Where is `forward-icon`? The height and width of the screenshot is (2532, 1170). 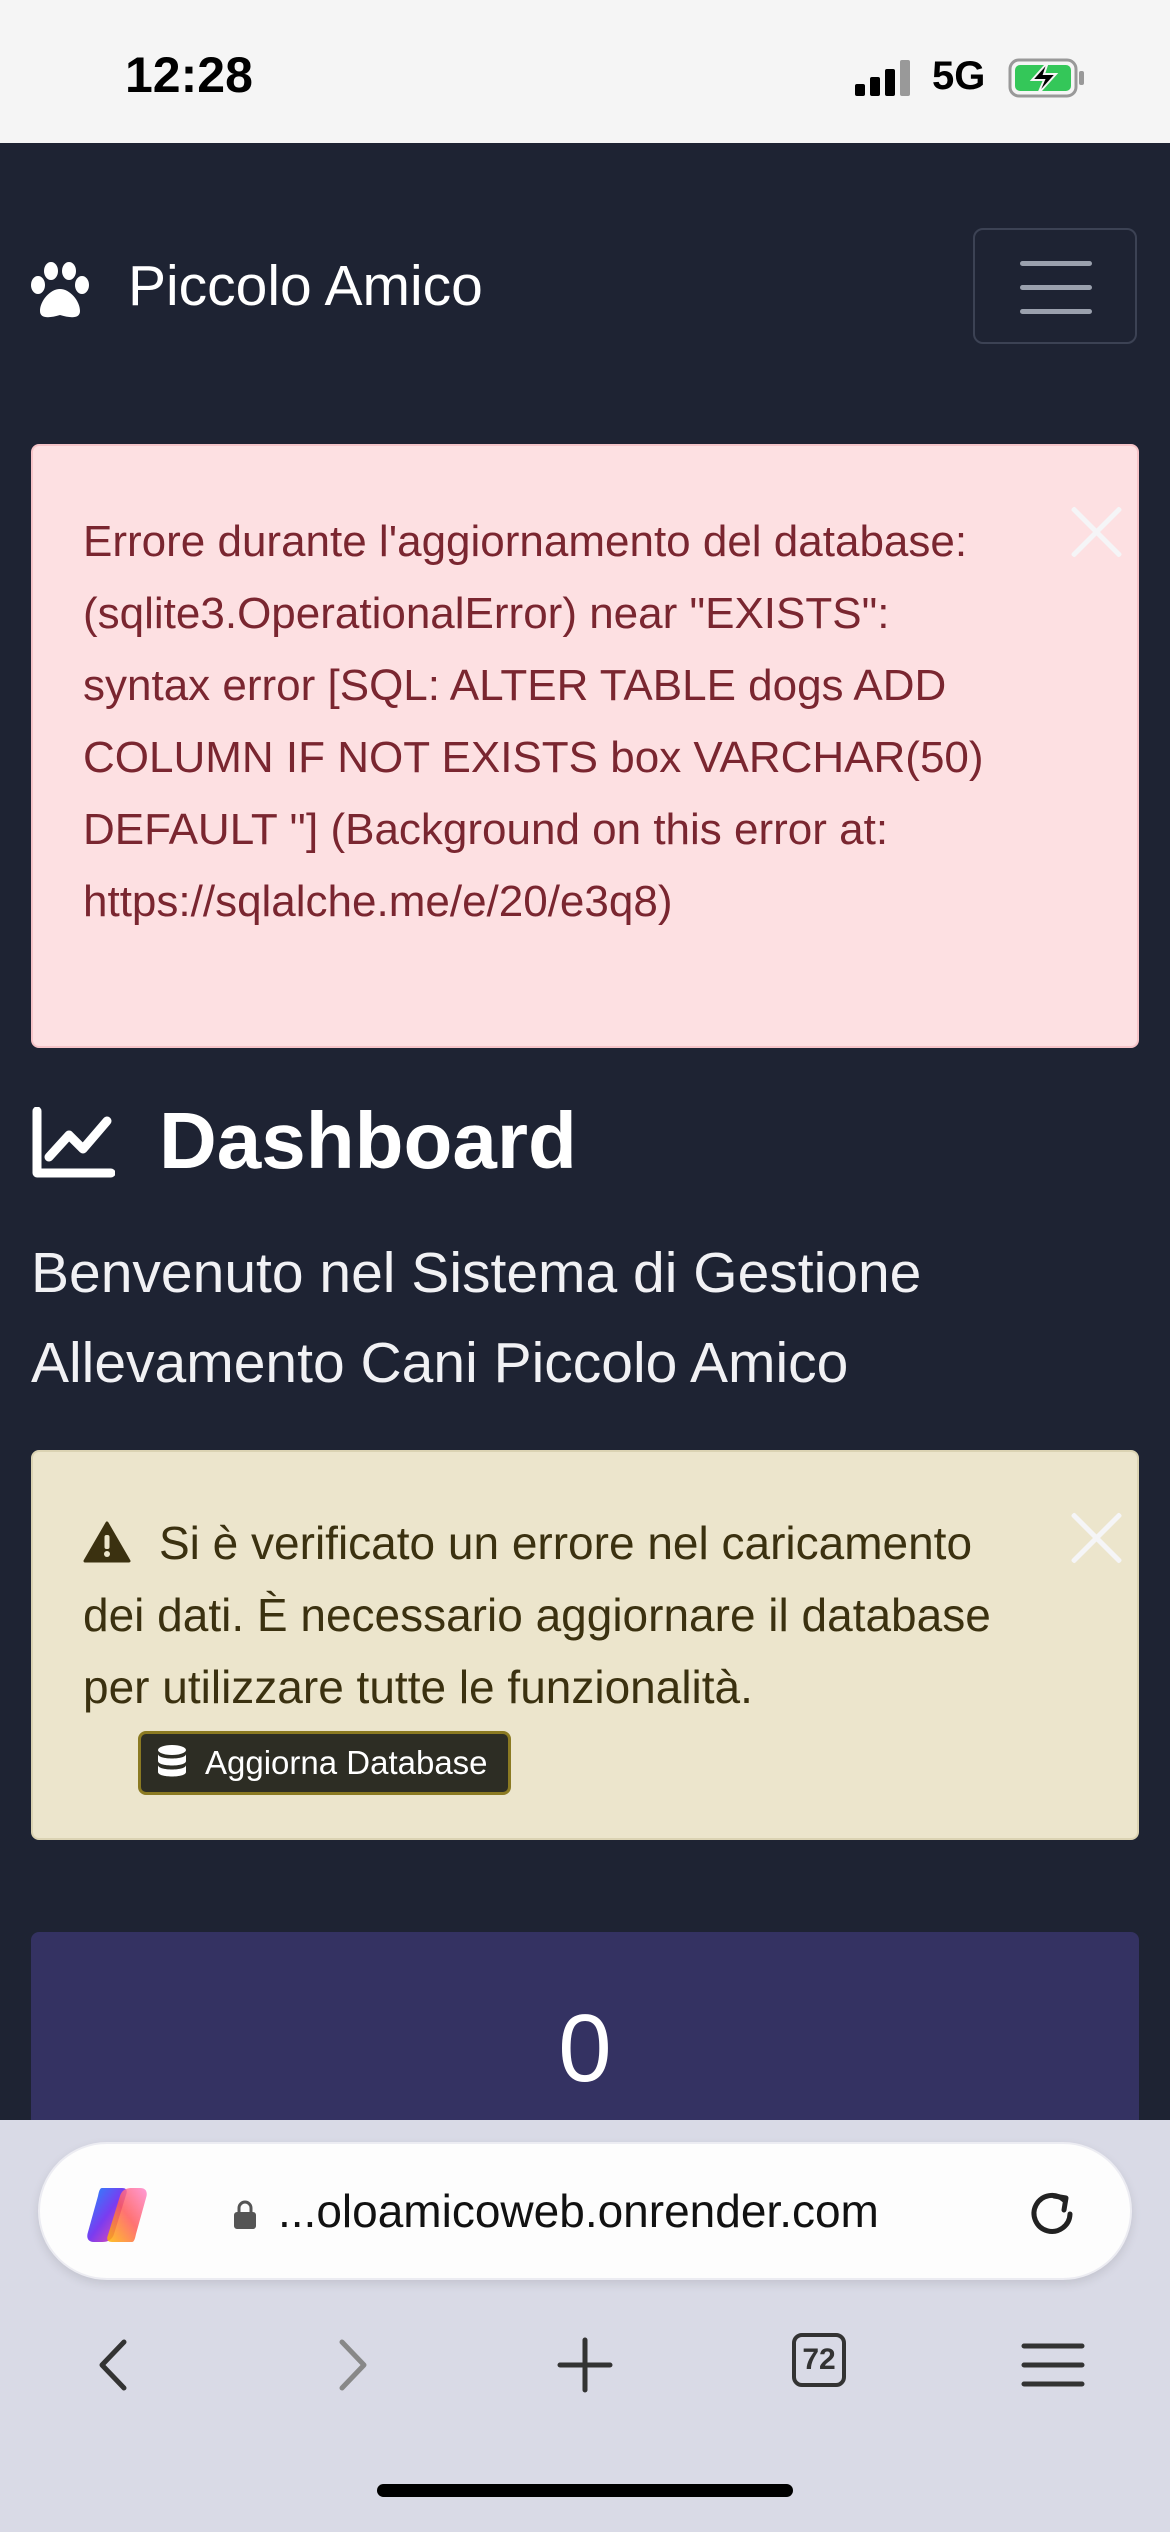
forward-icon is located at coordinates (351, 2365).